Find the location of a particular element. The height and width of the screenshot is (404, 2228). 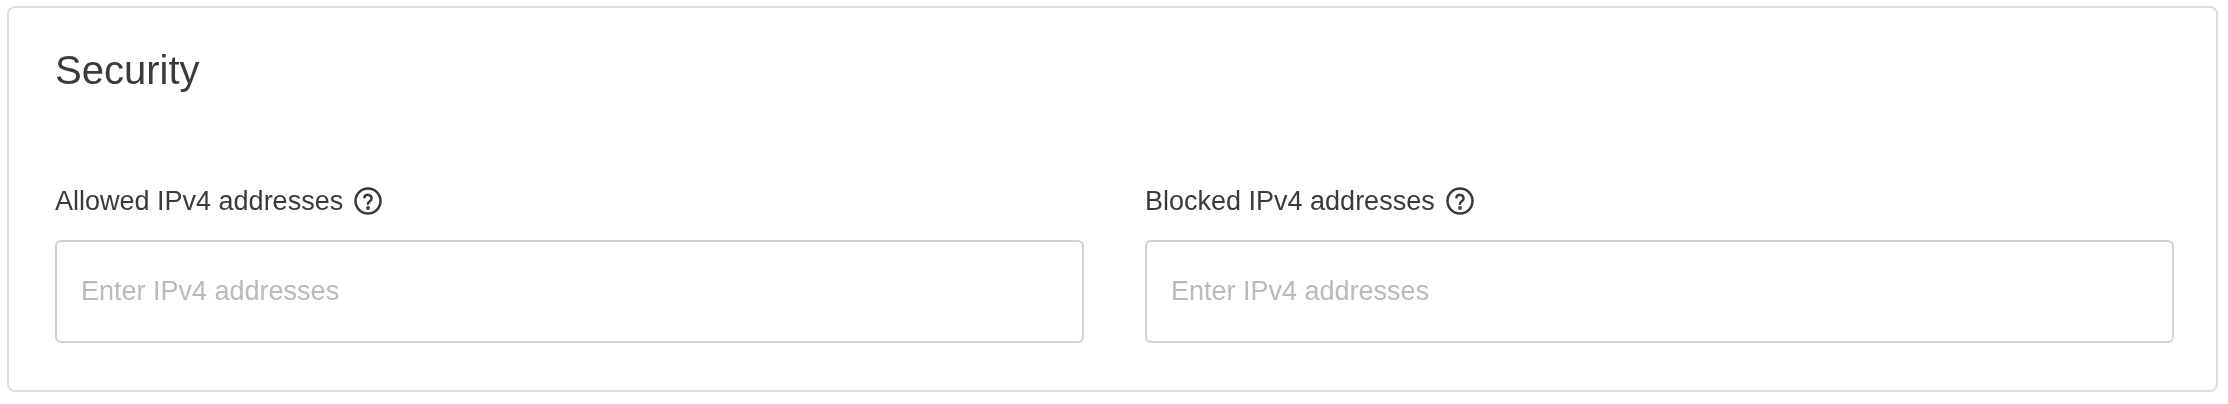

field-label: Blocked IPv4 addresses is located at coordinates (1290, 201).